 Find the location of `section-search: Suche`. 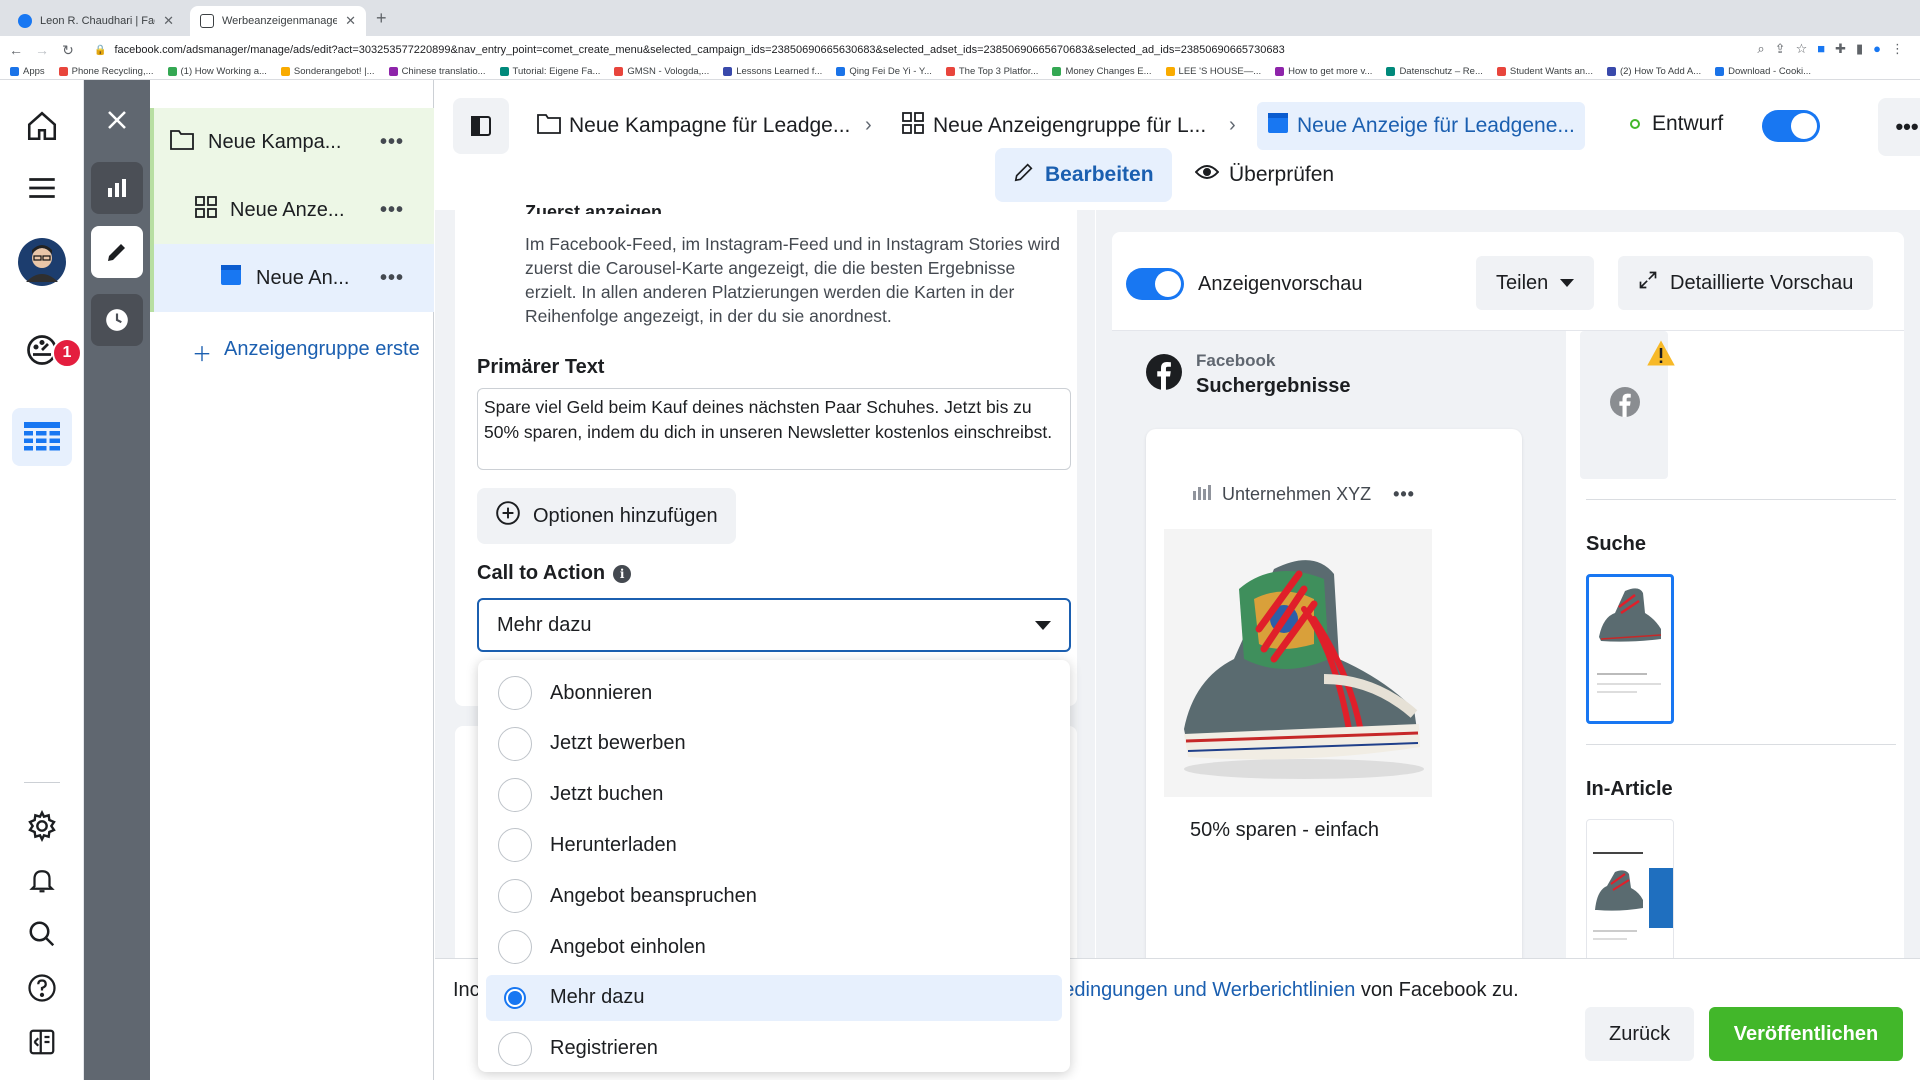

section-search: Suche is located at coordinates (1616, 544).